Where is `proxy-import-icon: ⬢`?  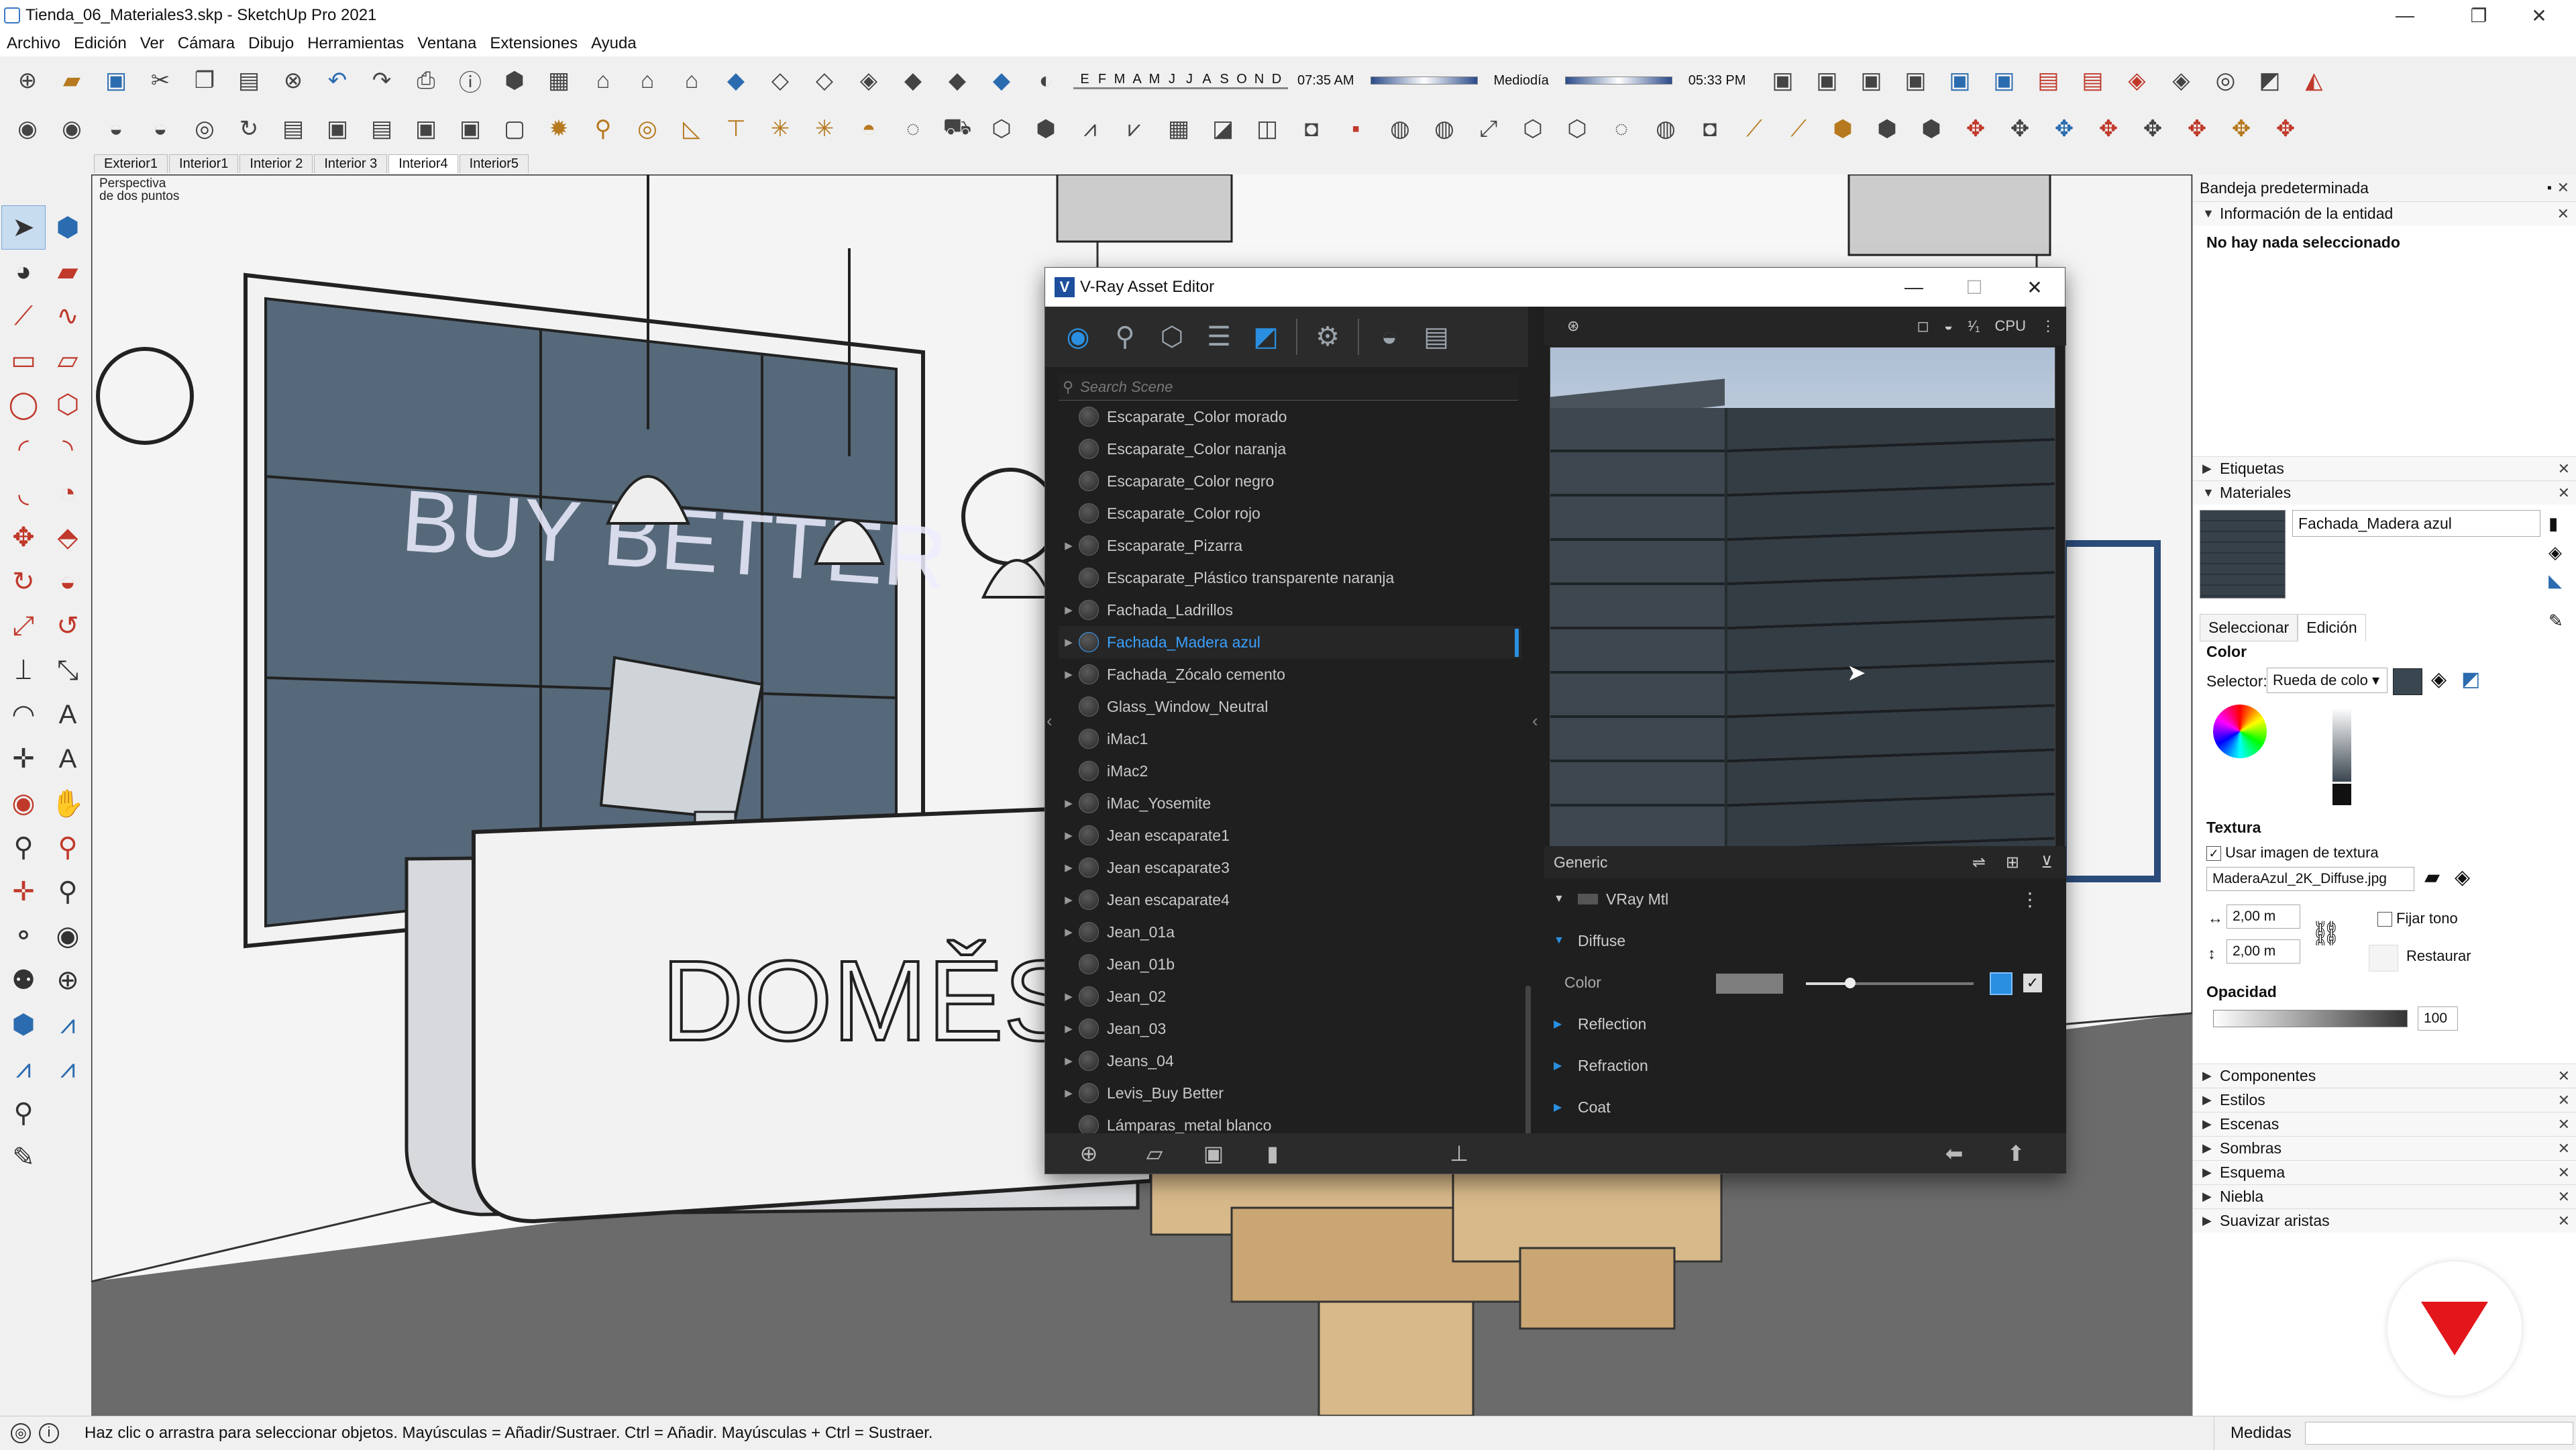
proxy-import-icon: ⬢ is located at coordinates (1046, 129).